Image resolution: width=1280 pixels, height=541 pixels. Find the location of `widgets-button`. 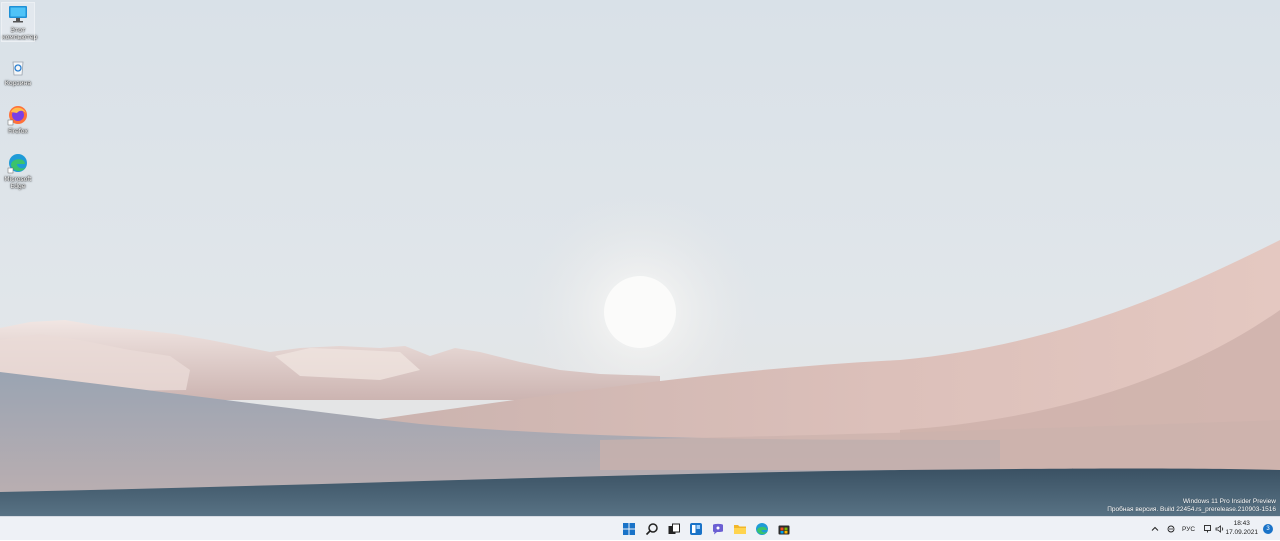

widgets-button is located at coordinates (696, 529).